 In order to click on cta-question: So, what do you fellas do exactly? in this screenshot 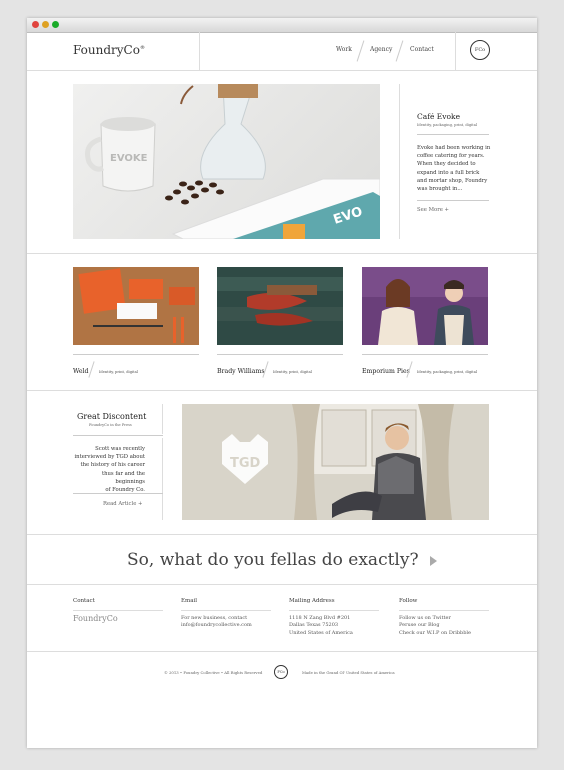, I will do `click(282, 560)`.